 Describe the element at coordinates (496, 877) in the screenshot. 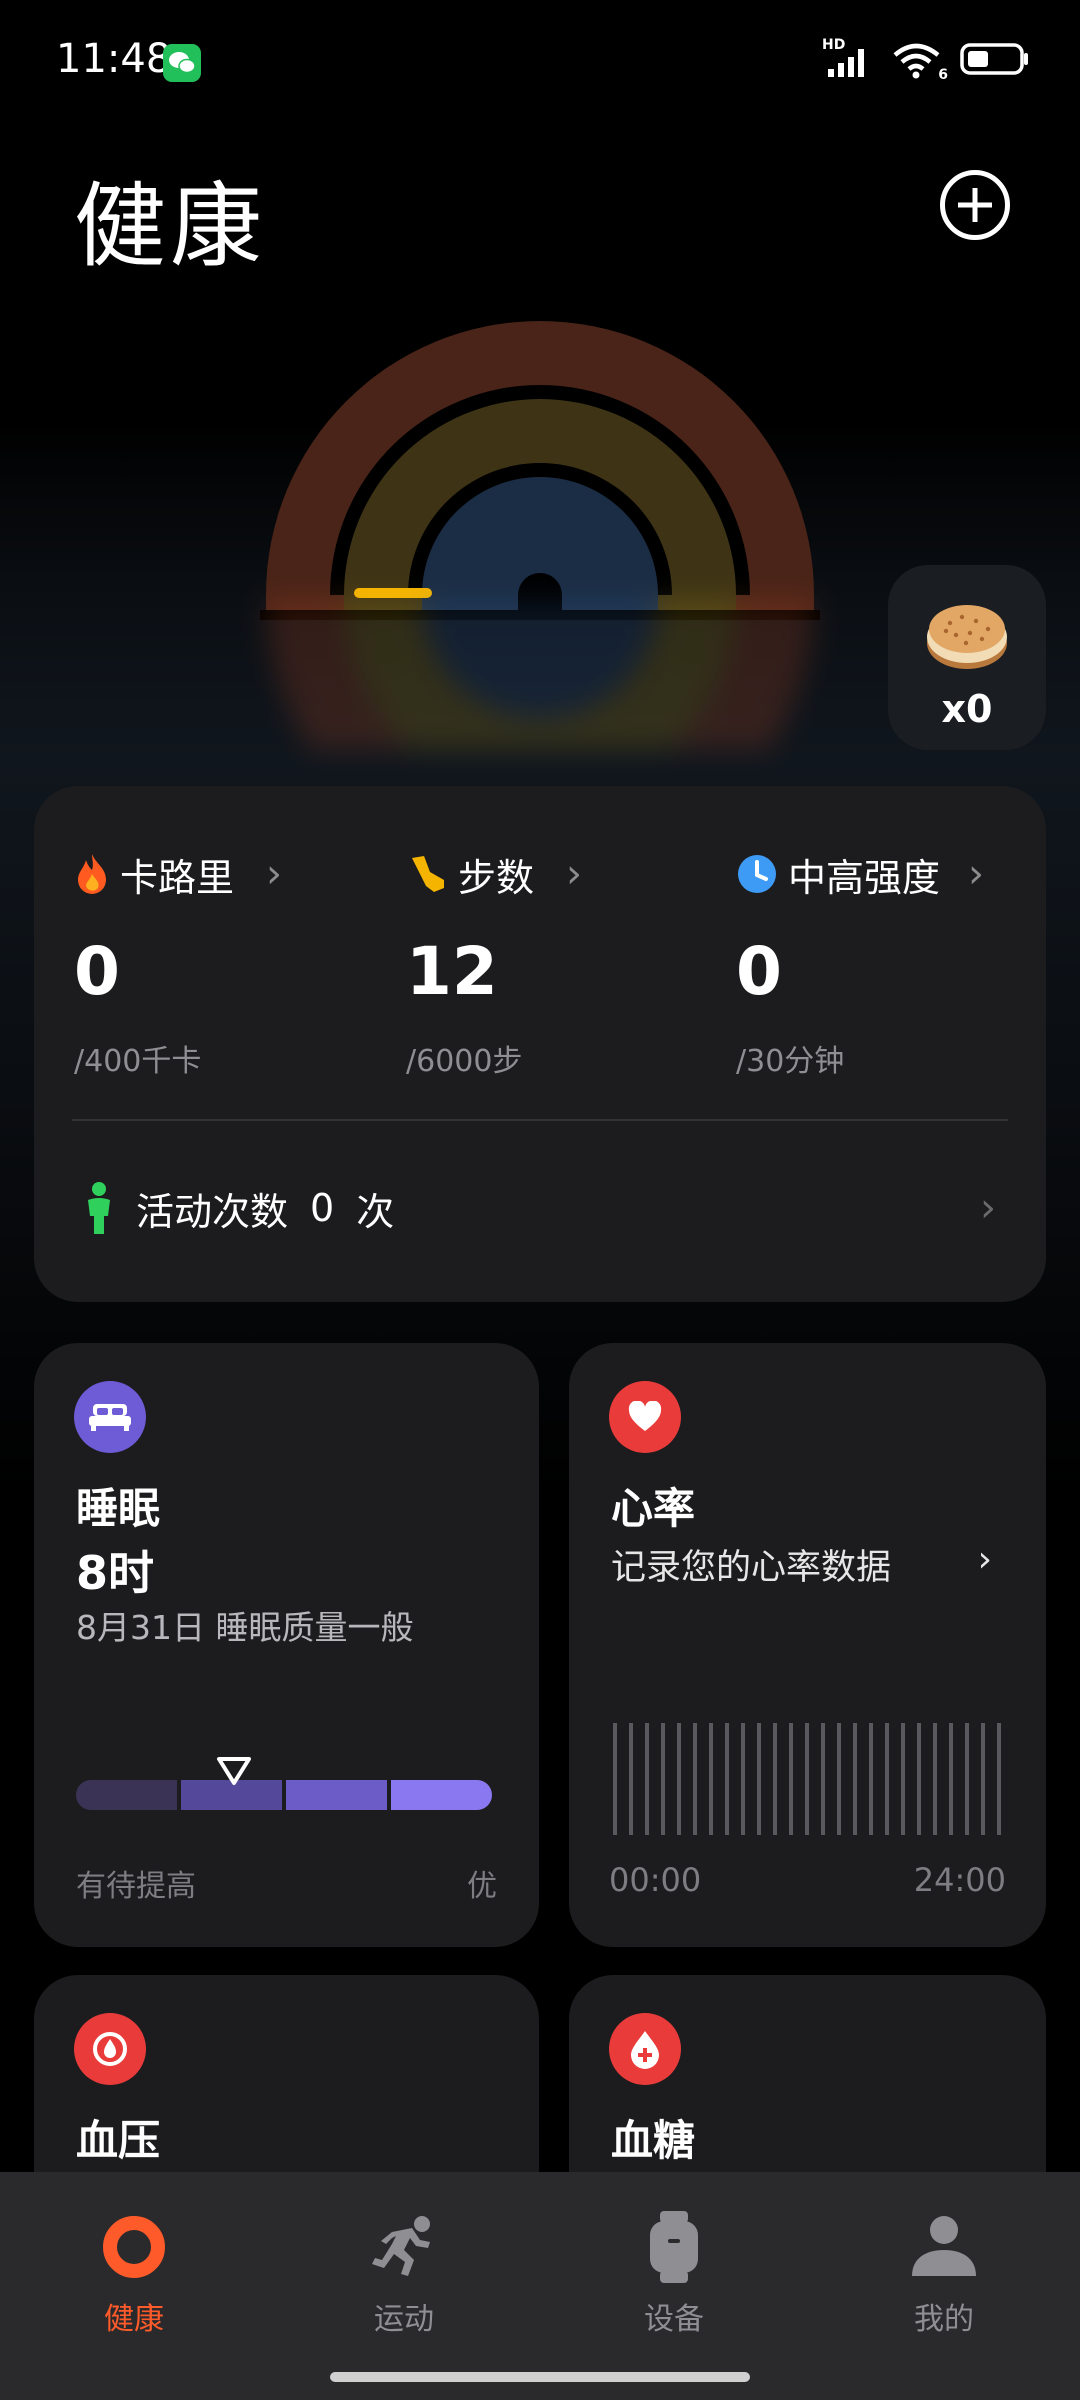

I see `steps-label: 步数` at that location.